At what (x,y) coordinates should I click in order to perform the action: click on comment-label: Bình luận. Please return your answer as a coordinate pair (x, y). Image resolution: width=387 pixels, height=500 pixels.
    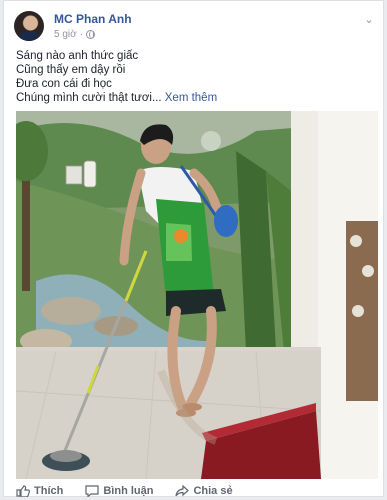
    Looking at the image, I should click on (128, 491).